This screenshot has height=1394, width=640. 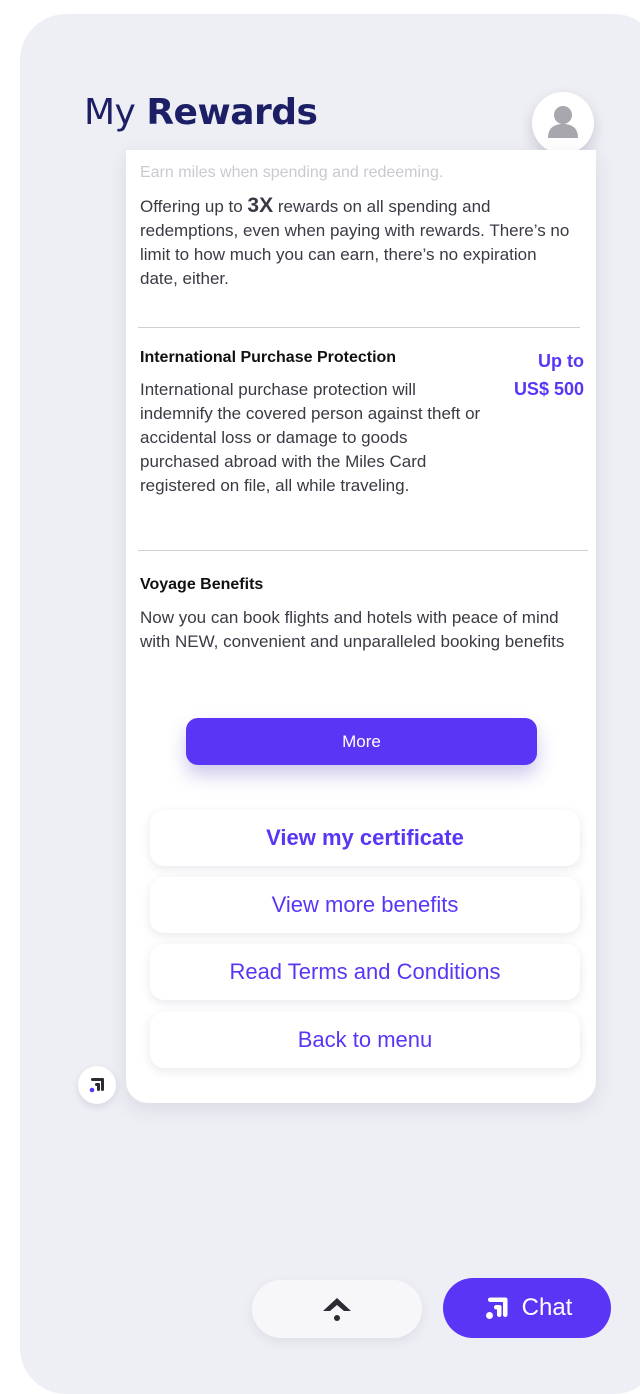 What do you see at coordinates (561, 361) in the screenshot?
I see `amount-line-1: Up to` at bounding box center [561, 361].